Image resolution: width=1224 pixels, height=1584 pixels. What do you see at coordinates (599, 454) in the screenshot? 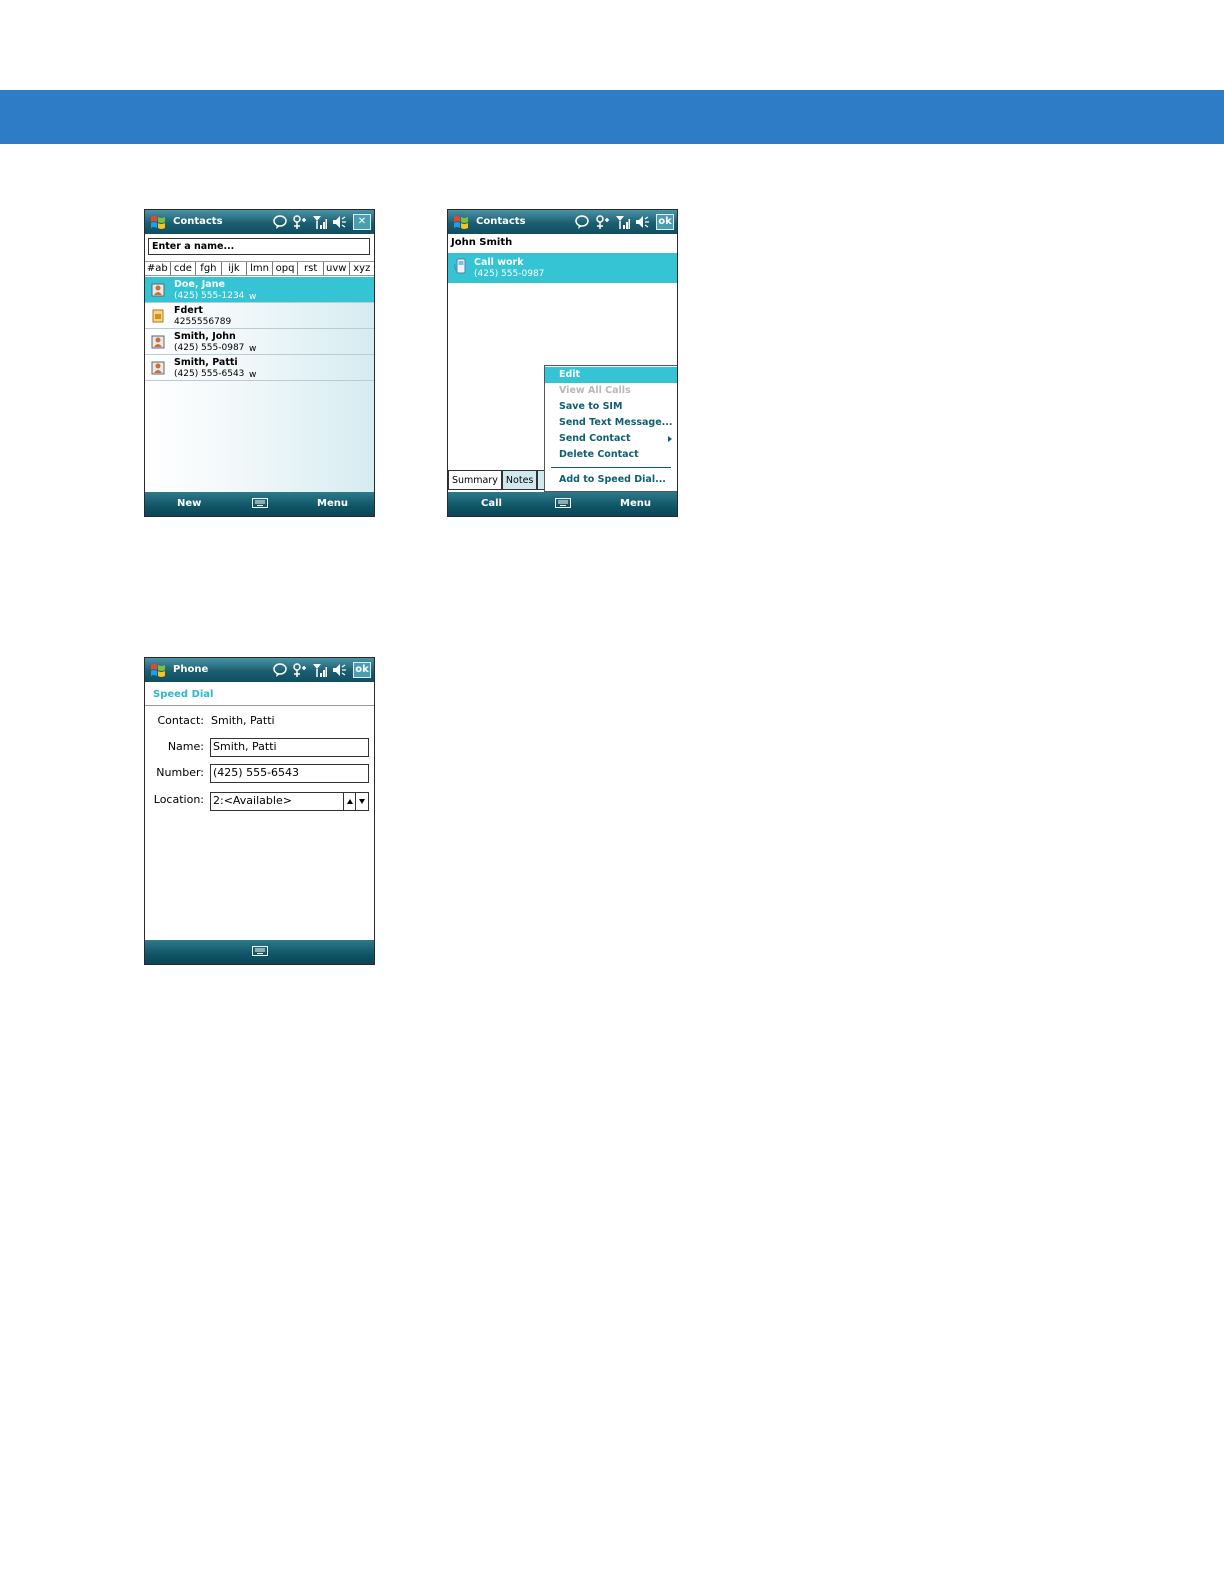
I see `menu-item-label: Delete Contact` at bounding box center [599, 454].